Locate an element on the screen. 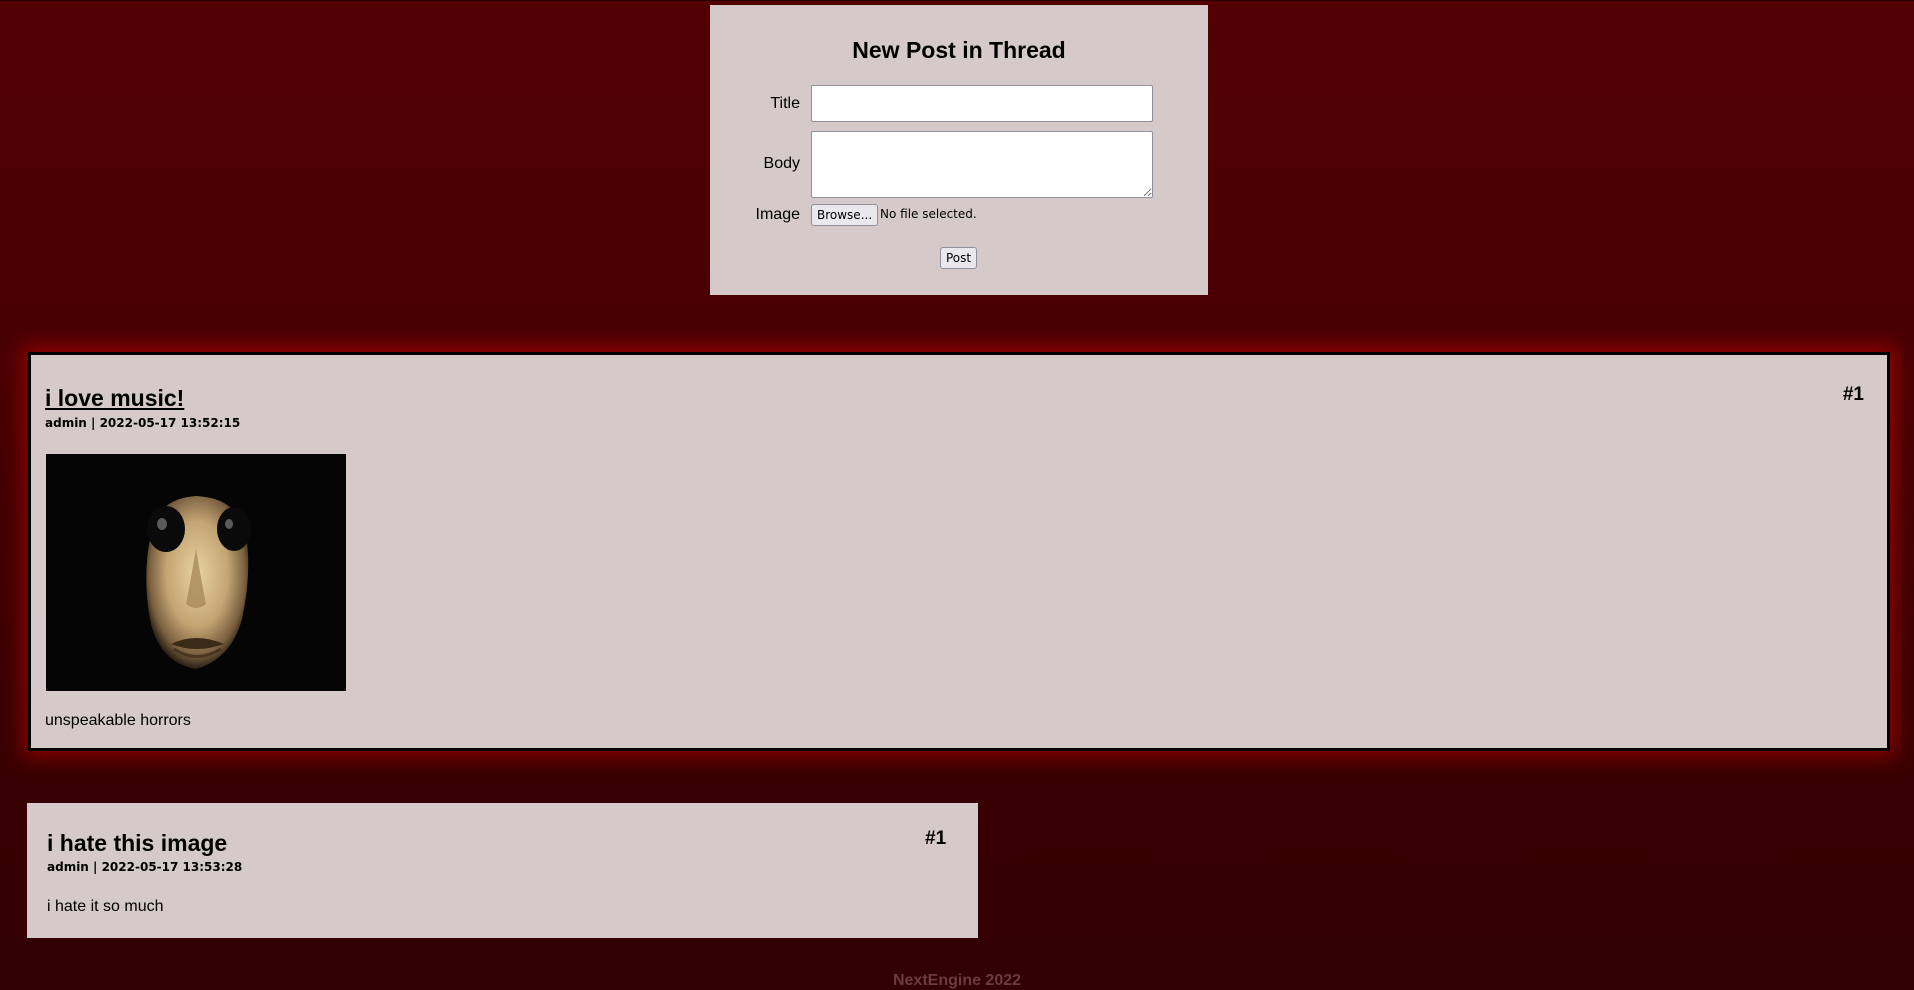  file-status: No file selected. is located at coordinates (928, 214).